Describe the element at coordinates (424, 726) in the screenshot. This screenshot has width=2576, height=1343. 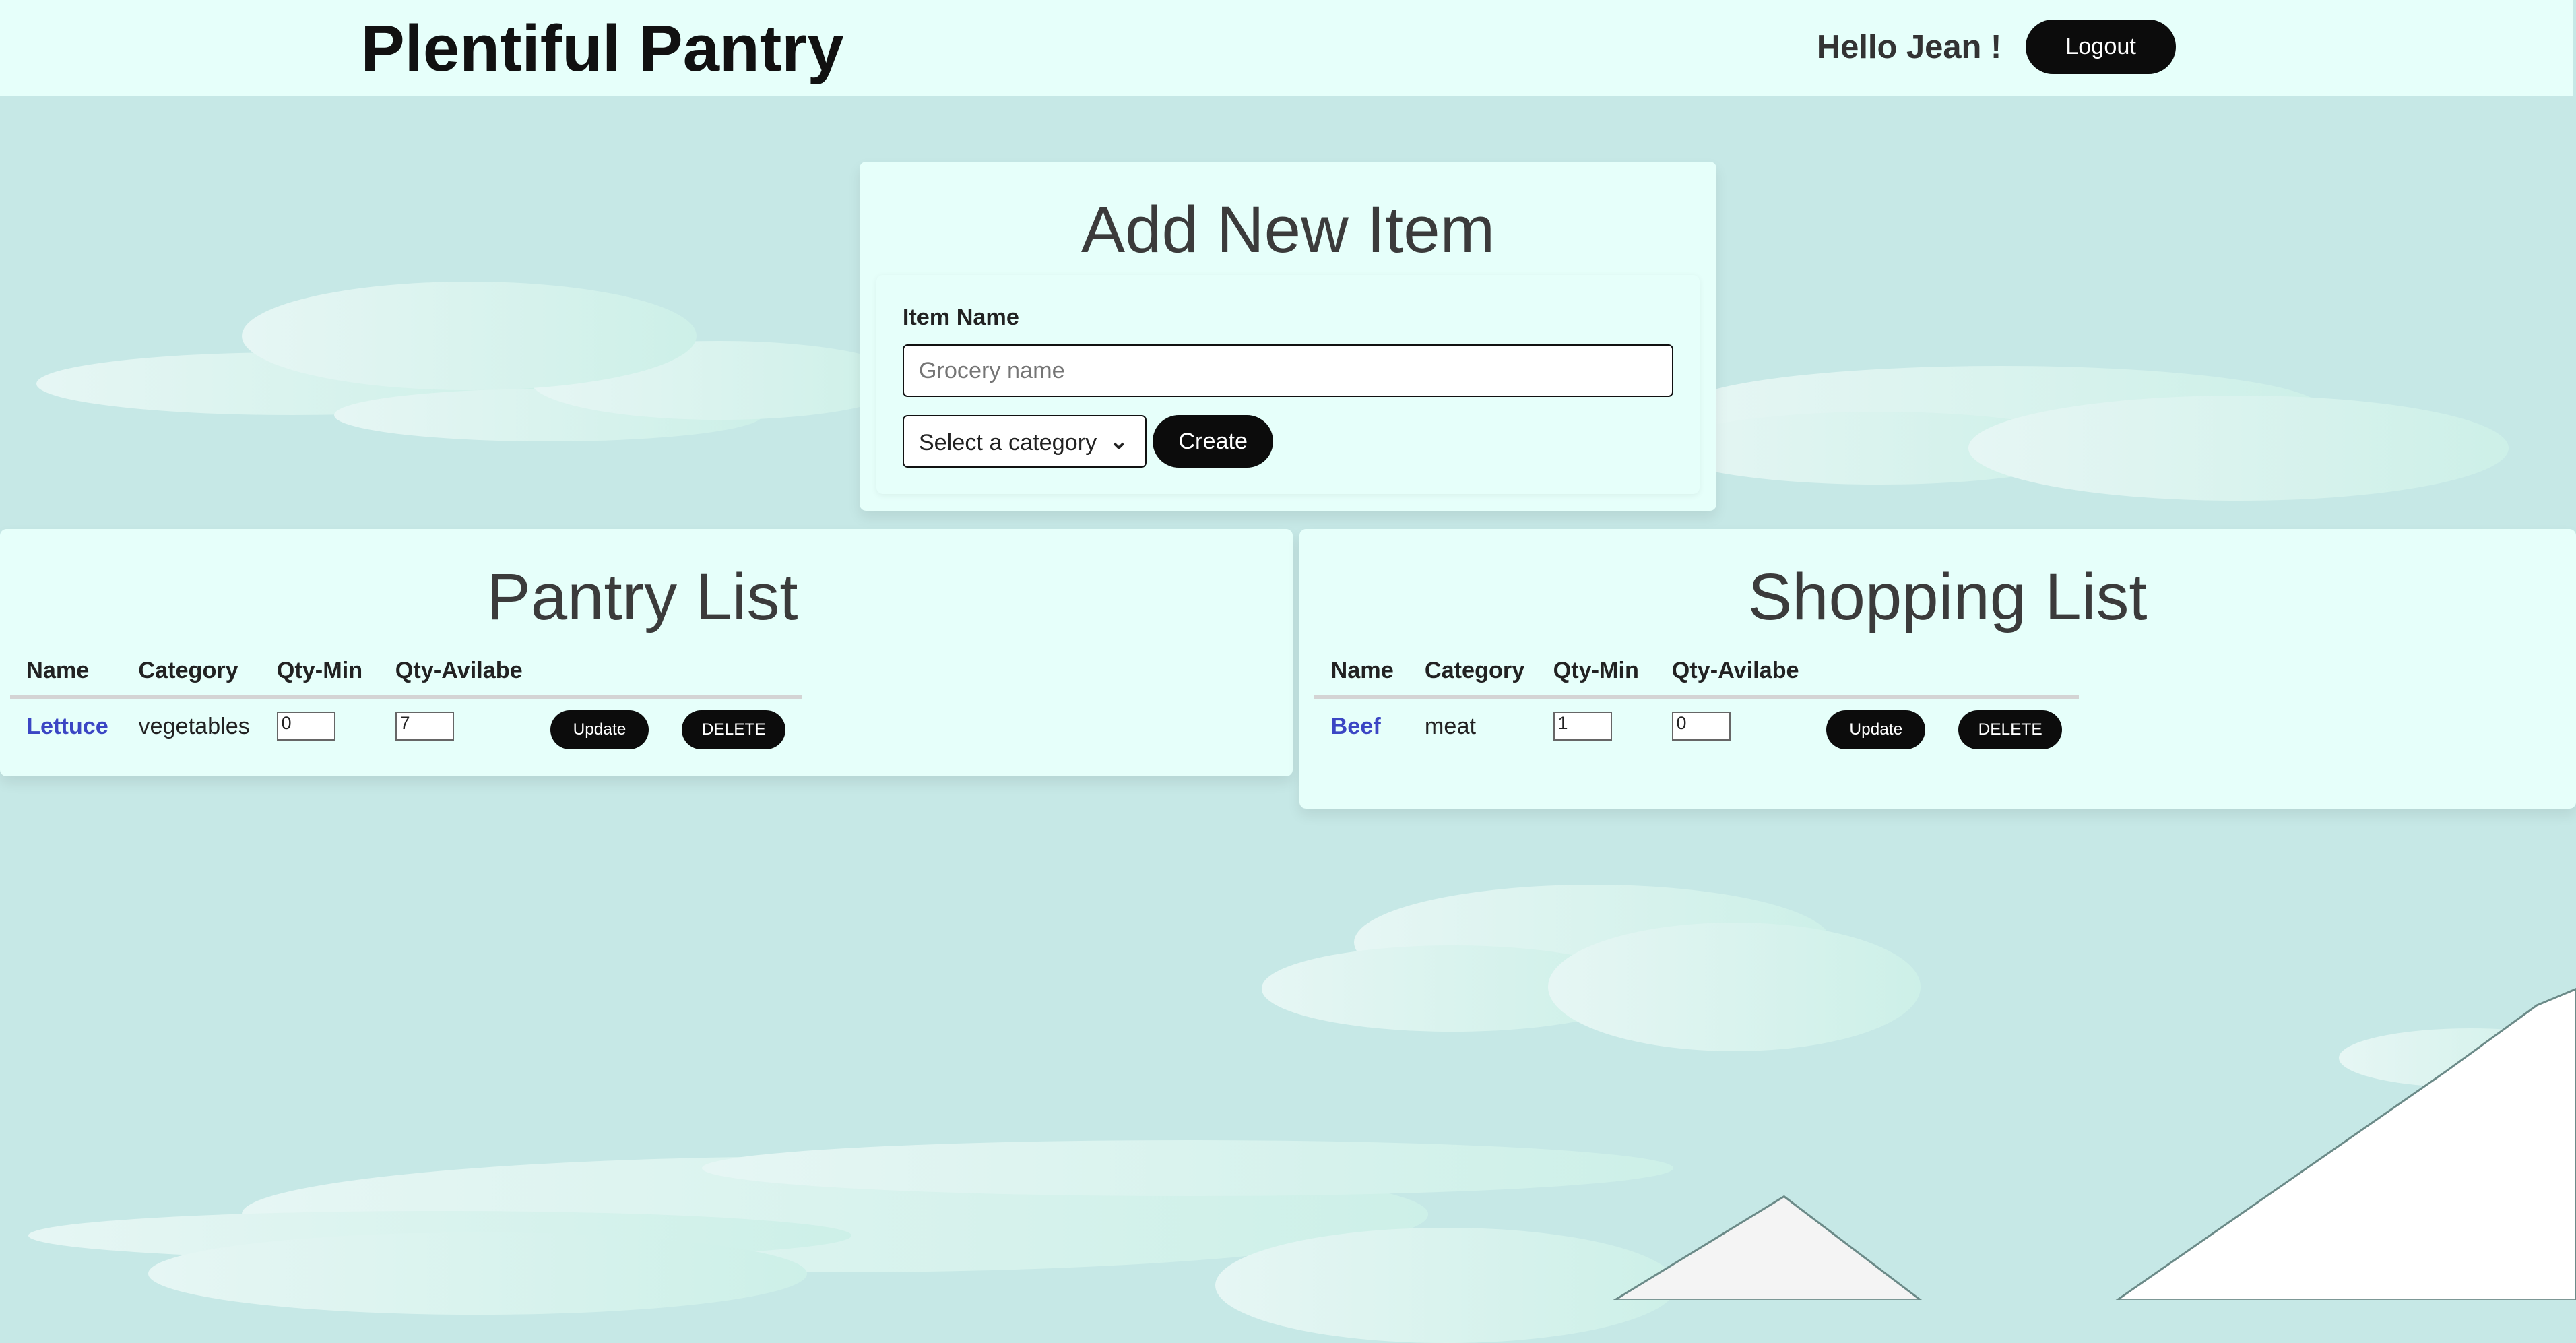
I see `qty-available-input: 7` at that location.